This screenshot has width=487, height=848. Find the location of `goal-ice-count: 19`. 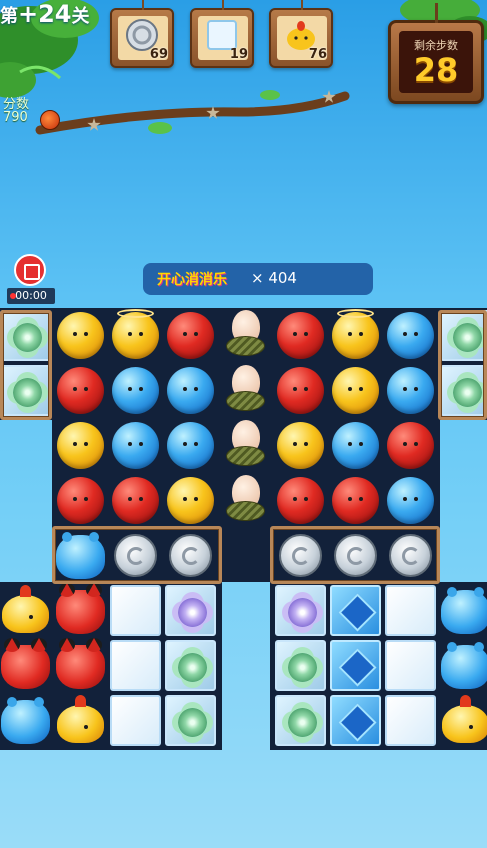

goal-ice-count: 19 is located at coordinates (238, 54).